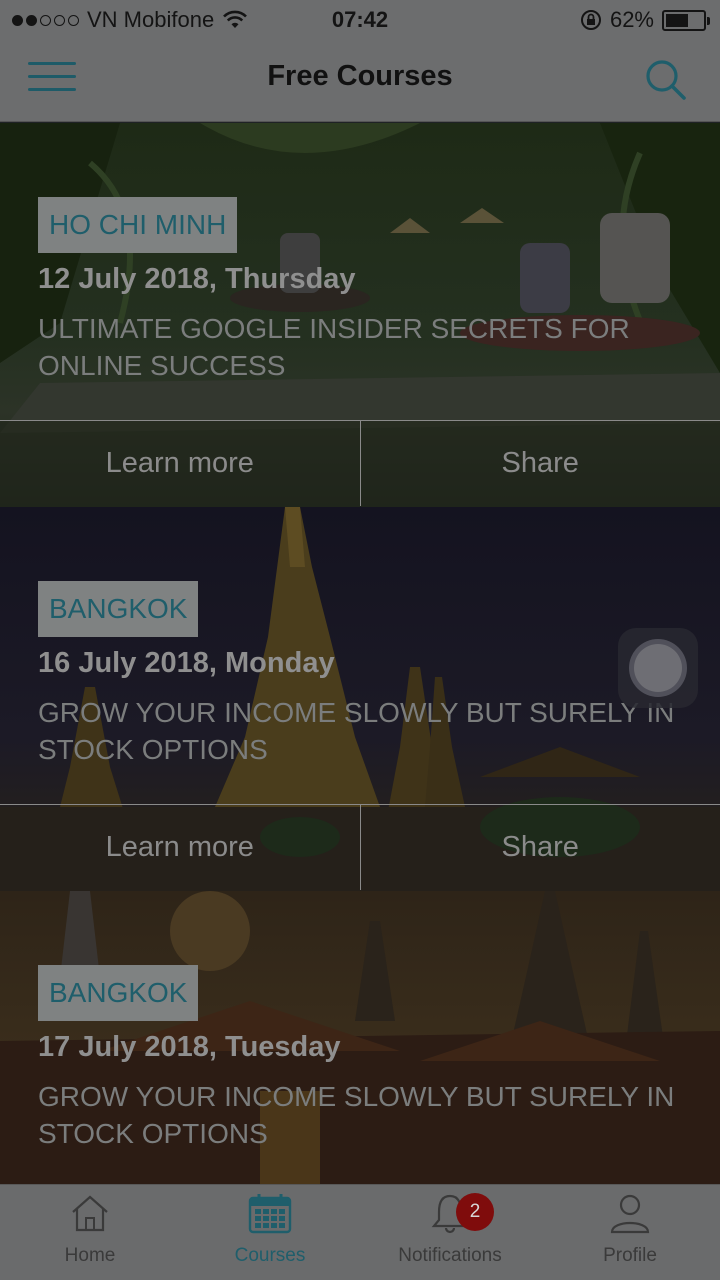 Image resolution: width=720 pixels, height=1280 pixels. What do you see at coordinates (270, 1255) in the screenshot?
I see `tab-label: Courses` at bounding box center [270, 1255].